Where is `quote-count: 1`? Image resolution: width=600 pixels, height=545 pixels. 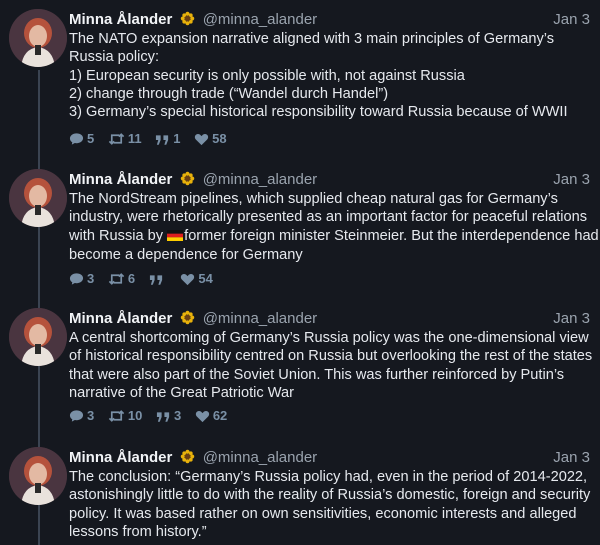 quote-count: 1 is located at coordinates (177, 138).